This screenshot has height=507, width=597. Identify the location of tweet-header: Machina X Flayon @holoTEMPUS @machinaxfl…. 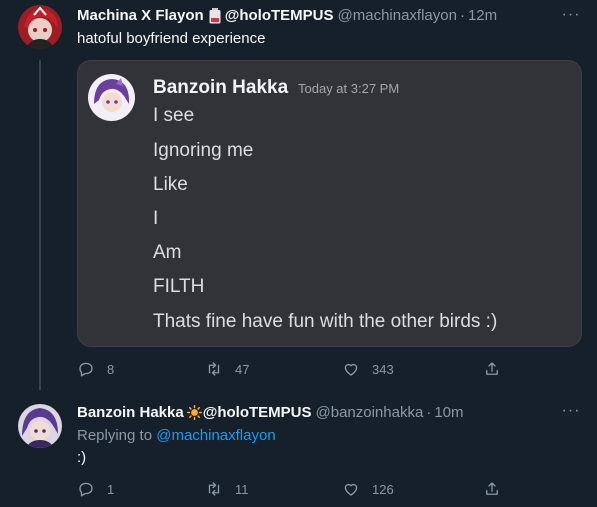
(287, 15).